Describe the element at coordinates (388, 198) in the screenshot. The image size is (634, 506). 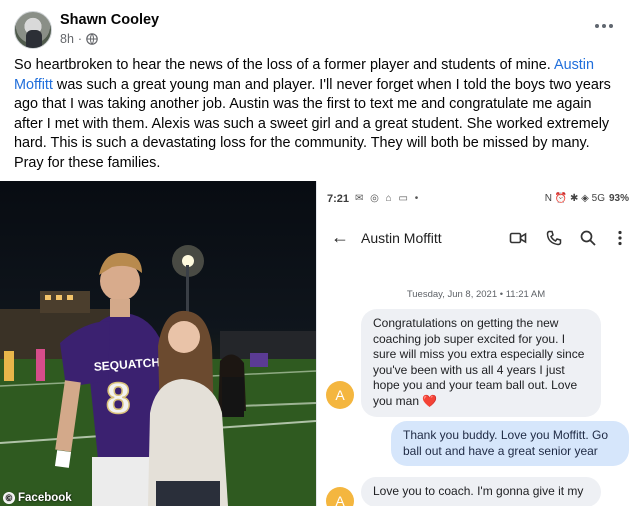
I see `status-notification-icons: ✉ ◎ ⌂ ▭ •` at that location.